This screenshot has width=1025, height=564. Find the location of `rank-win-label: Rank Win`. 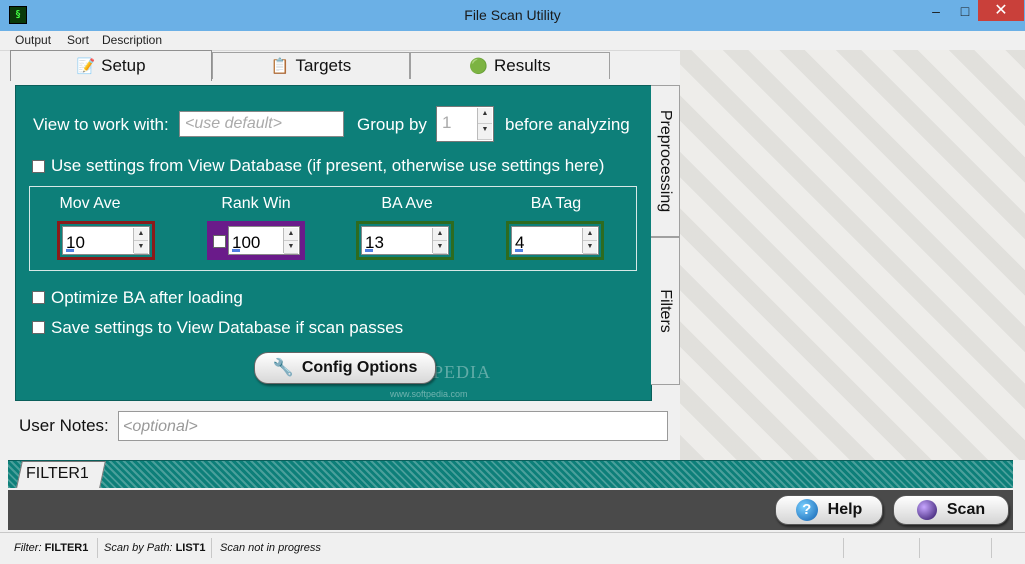

rank-win-label: Rank Win is located at coordinates (256, 203).